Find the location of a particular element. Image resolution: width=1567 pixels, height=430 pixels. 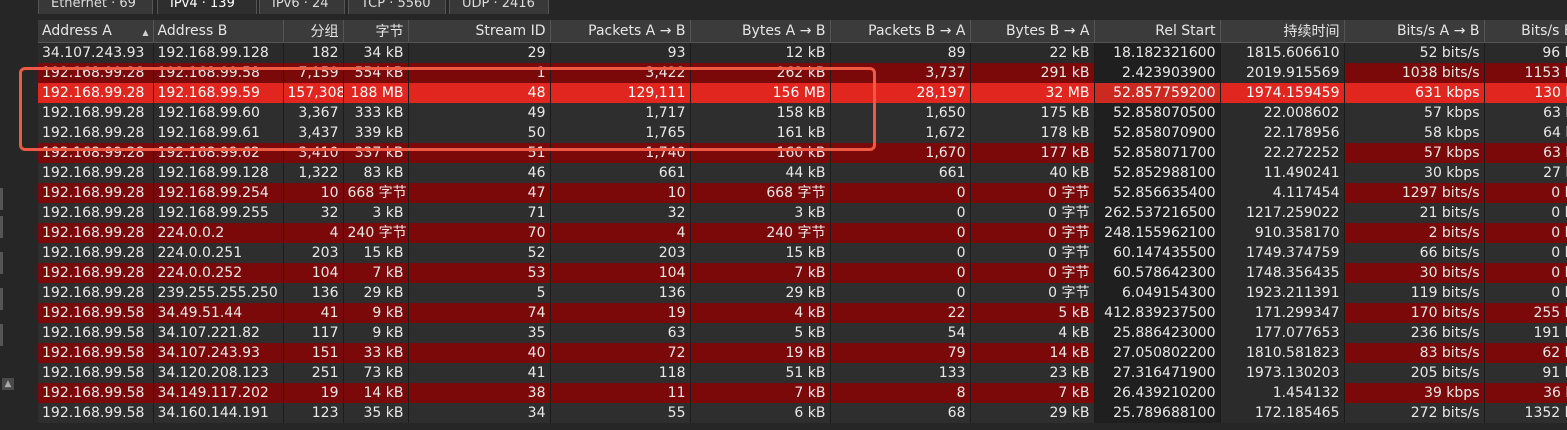

cell-packets: 123 is located at coordinates (313, 413).